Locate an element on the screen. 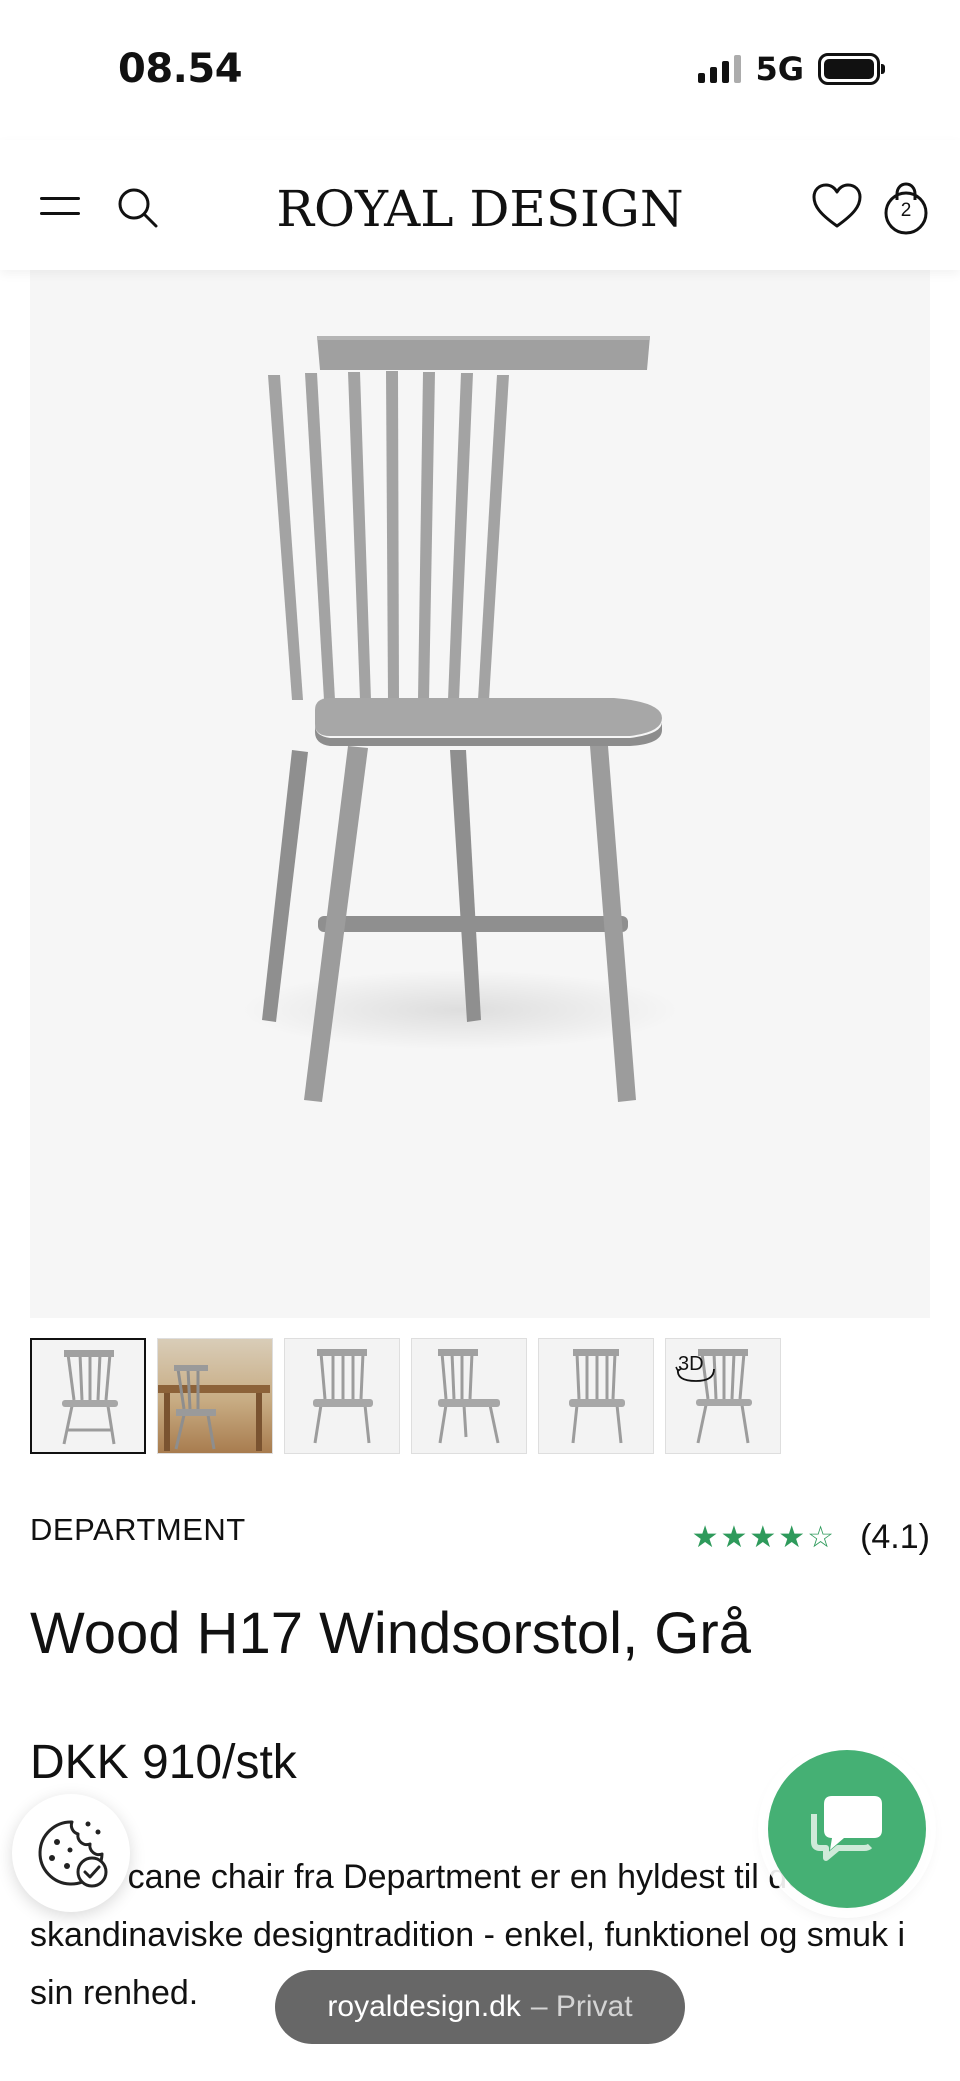  rating-stars: ★★★★☆ is located at coordinates (764, 1537).